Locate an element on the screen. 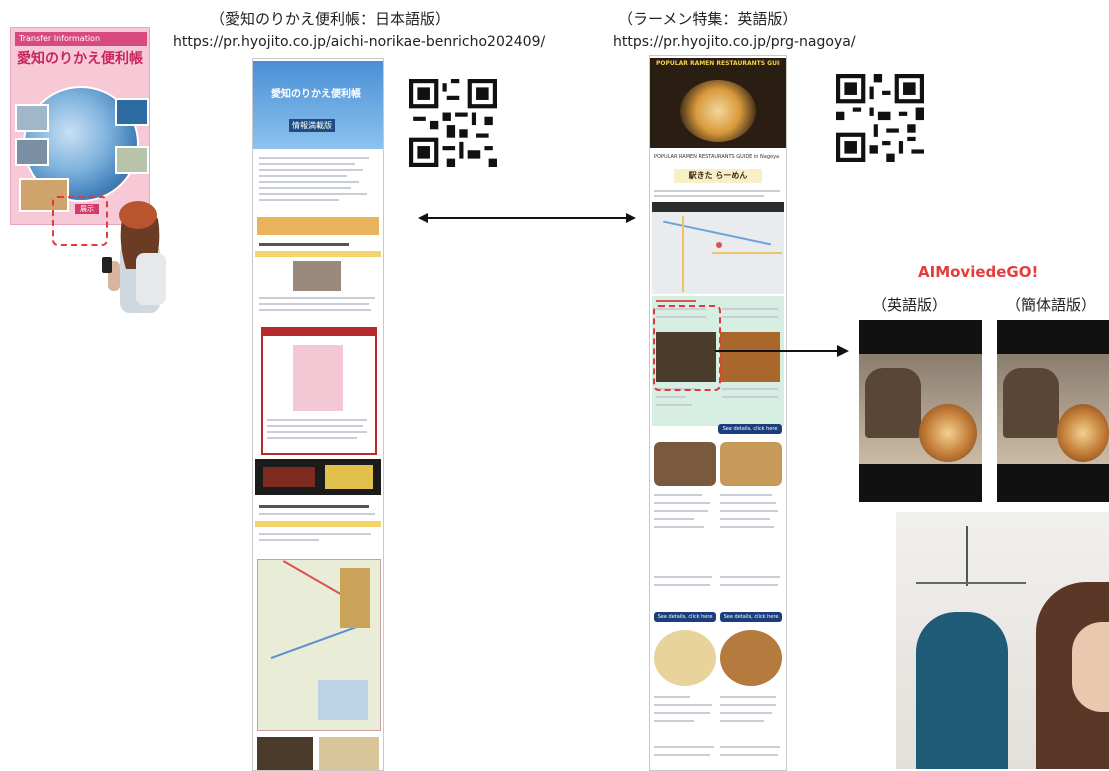 The width and height of the screenshot is (1109, 771). en-highlight is located at coordinates (687, 348).